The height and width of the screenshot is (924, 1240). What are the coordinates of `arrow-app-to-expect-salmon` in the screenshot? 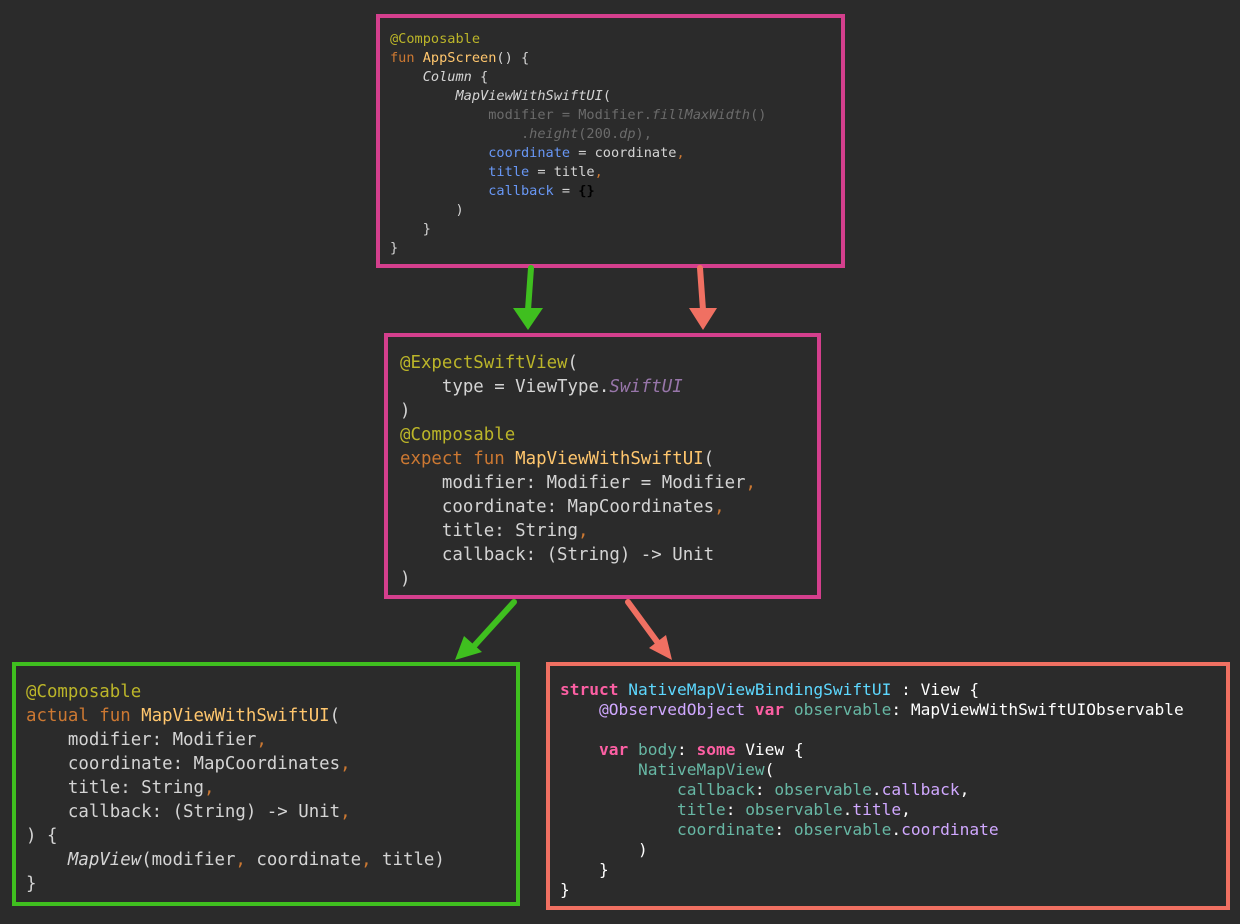 It's located at (703, 297).